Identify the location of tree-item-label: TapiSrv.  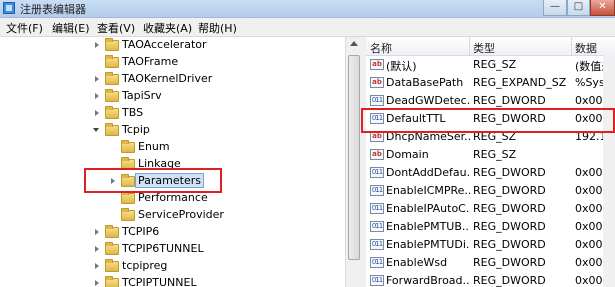
(142, 95).